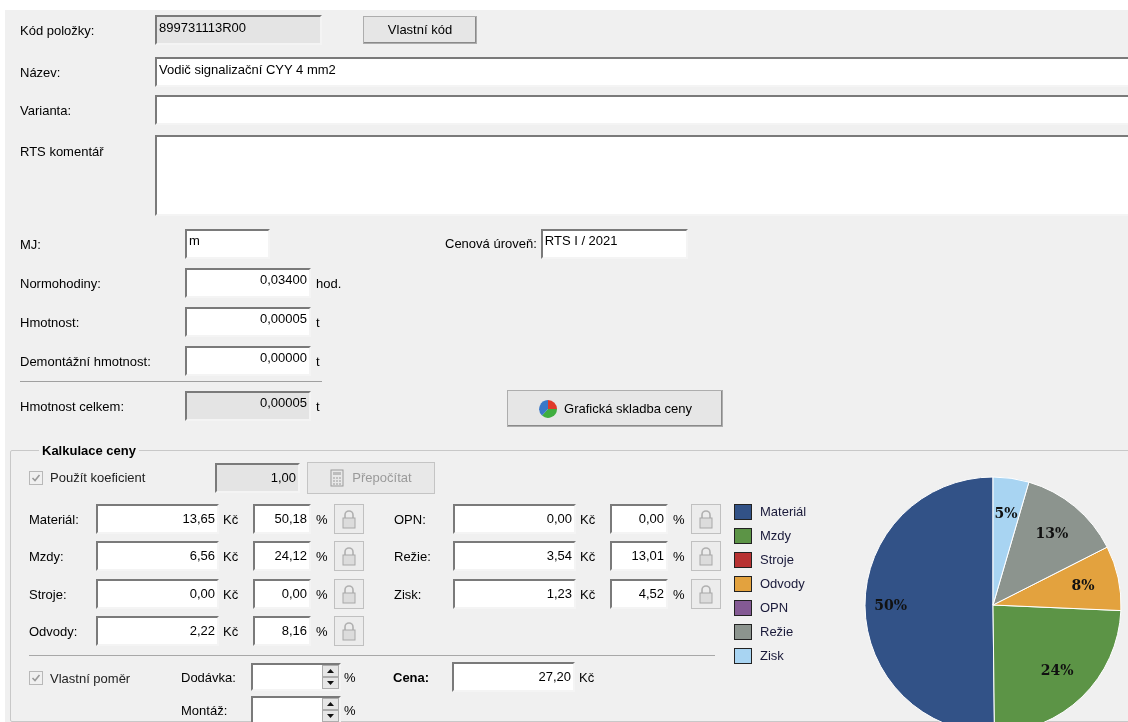  Describe the element at coordinates (641, 72) in the screenshot. I see `name-field: Vodič signalizační CYY 4 mm2` at that location.